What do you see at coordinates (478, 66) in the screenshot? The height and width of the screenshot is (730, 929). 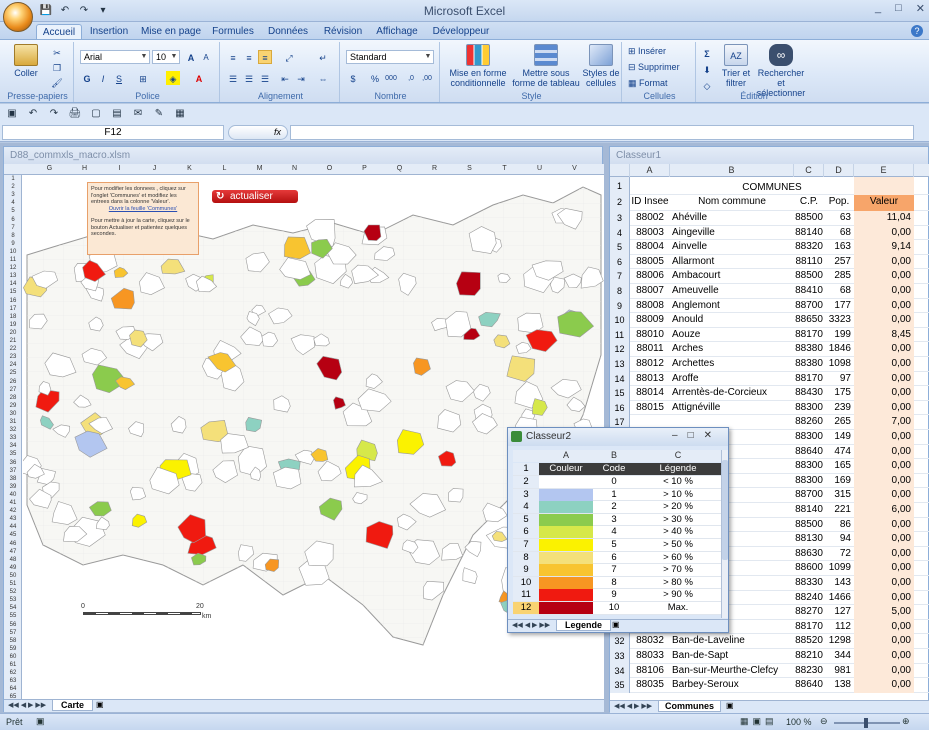 I see `conditional-format-button: Mise en forme conditionnelle` at bounding box center [478, 66].